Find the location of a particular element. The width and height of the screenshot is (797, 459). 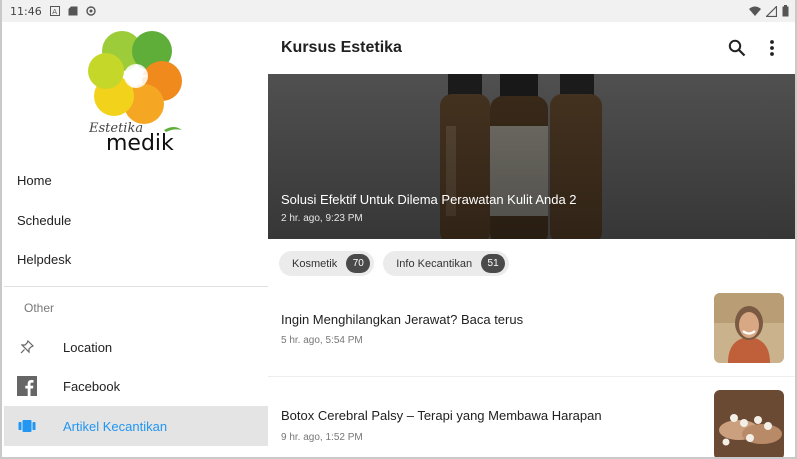

article-meta: 5 hr. ago, 5:54 PM is located at coordinates (322, 340).